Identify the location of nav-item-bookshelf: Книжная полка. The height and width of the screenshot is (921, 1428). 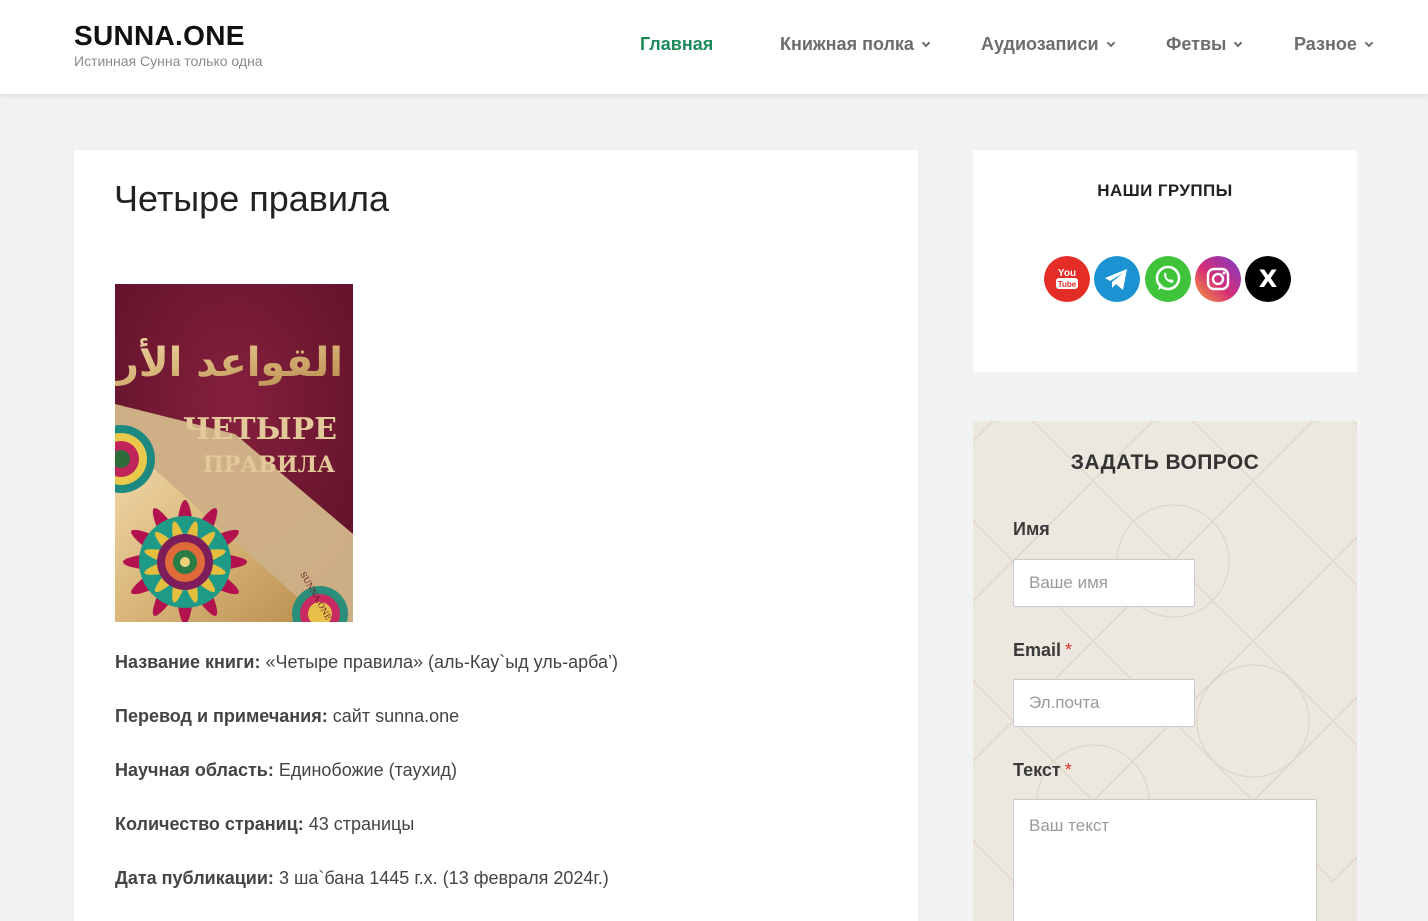
(855, 44).